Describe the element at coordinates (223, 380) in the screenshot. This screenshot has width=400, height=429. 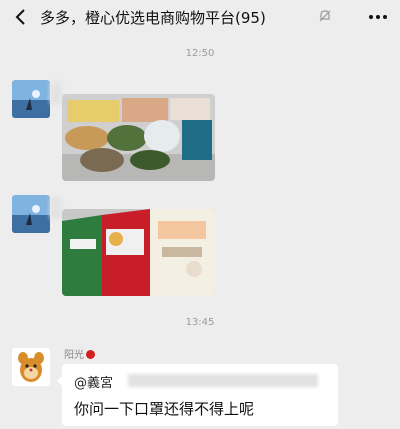
I see `redacted-mention` at that location.